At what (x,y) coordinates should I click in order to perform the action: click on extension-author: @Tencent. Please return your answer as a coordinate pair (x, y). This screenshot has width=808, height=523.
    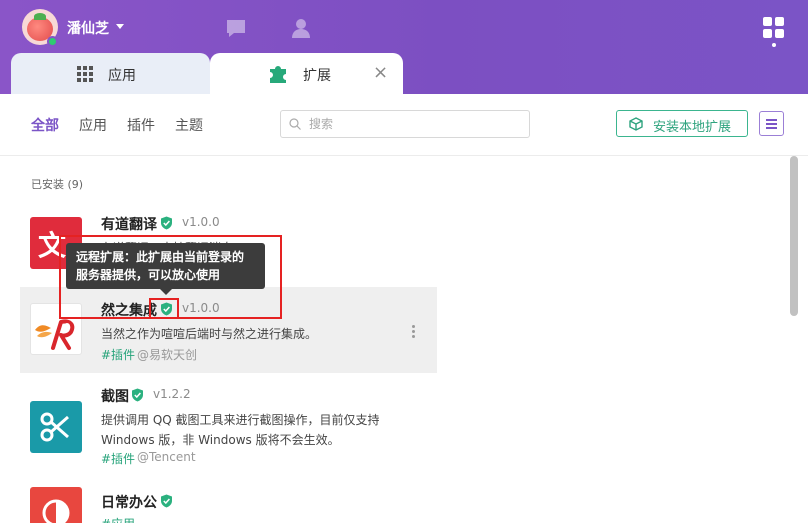
    Looking at the image, I should click on (166, 457).